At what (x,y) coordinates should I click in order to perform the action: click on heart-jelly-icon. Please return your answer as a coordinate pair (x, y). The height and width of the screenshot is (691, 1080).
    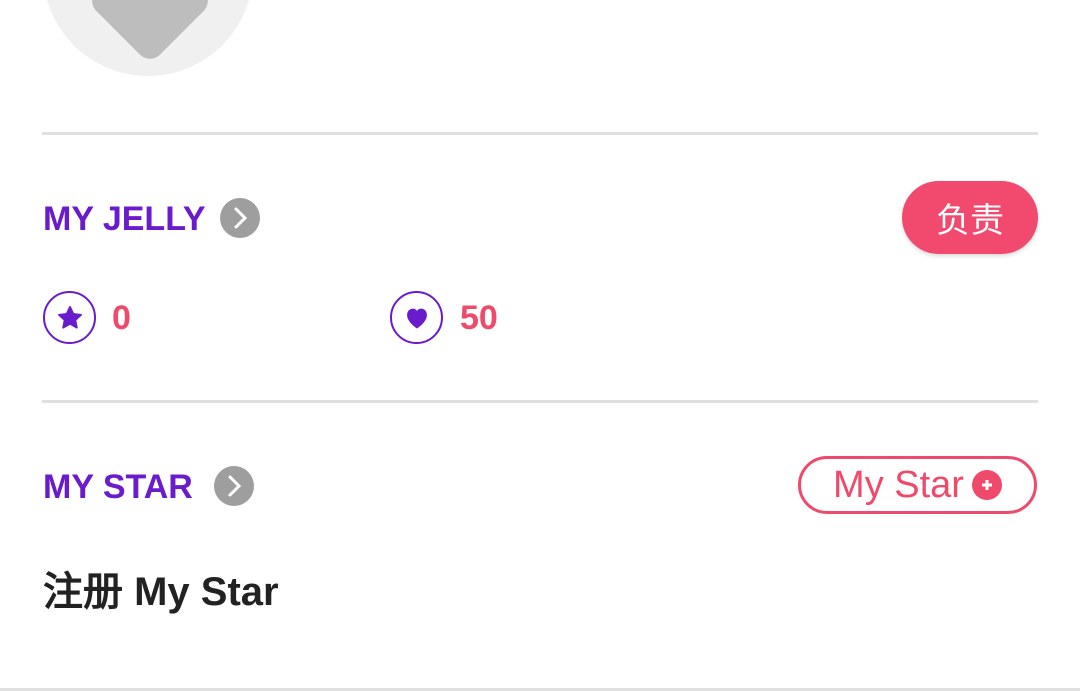
    Looking at the image, I should click on (416, 317).